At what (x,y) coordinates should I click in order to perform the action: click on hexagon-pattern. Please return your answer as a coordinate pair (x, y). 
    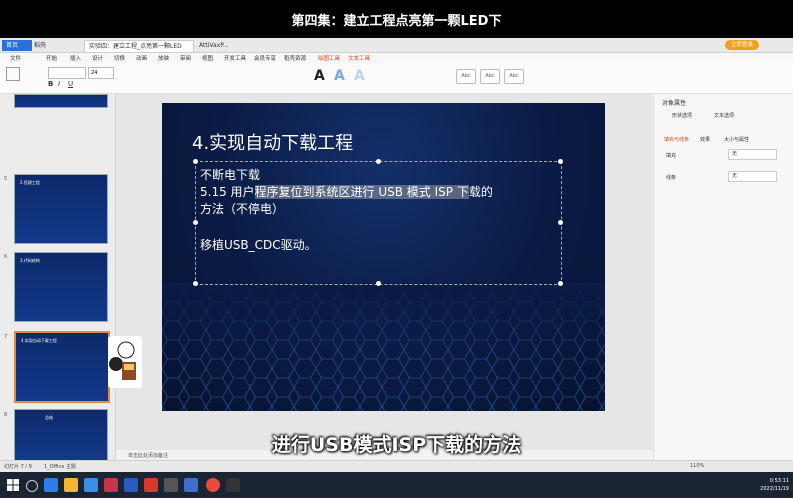
    Looking at the image, I should click on (383, 347).